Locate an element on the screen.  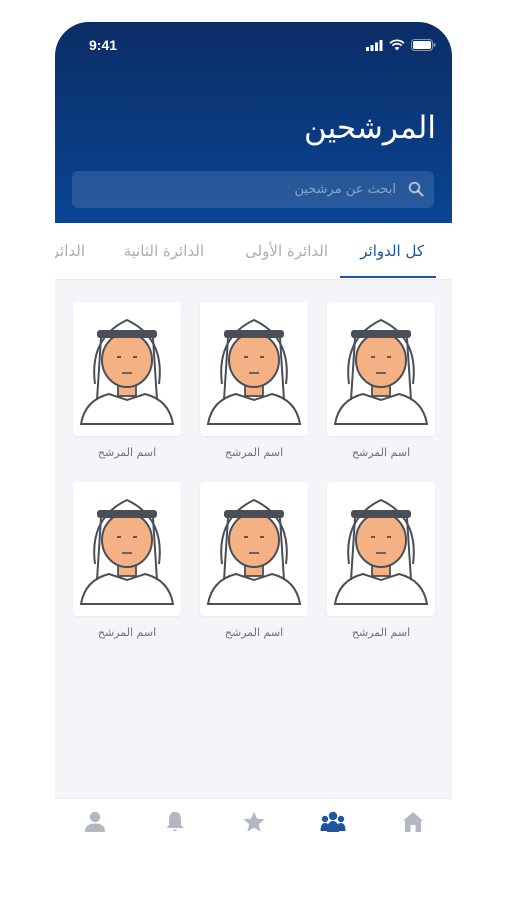
candidates-icon is located at coordinates (333, 821).